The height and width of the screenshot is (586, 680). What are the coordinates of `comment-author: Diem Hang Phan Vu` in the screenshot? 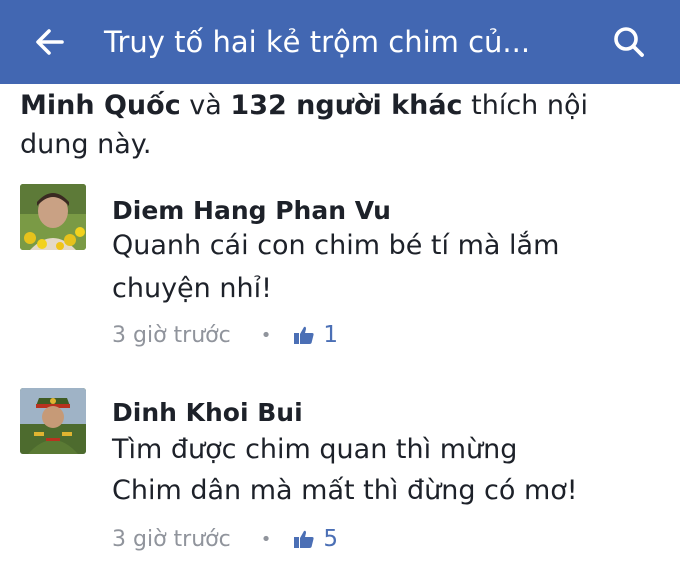 It's located at (251, 210).